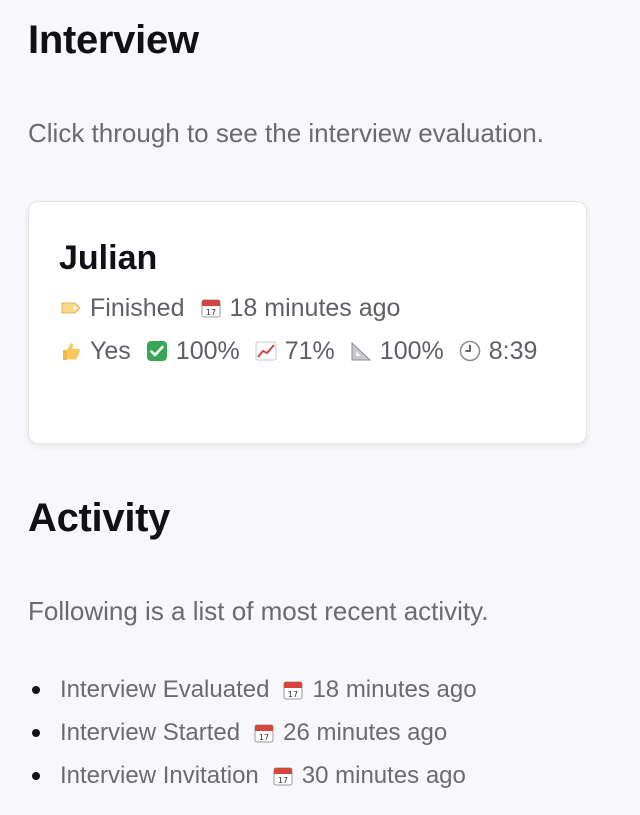 This screenshot has height=815, width=640. I want to click on metrics-row: Yes 100% 71% 100% 8:39, so click(322, 351).